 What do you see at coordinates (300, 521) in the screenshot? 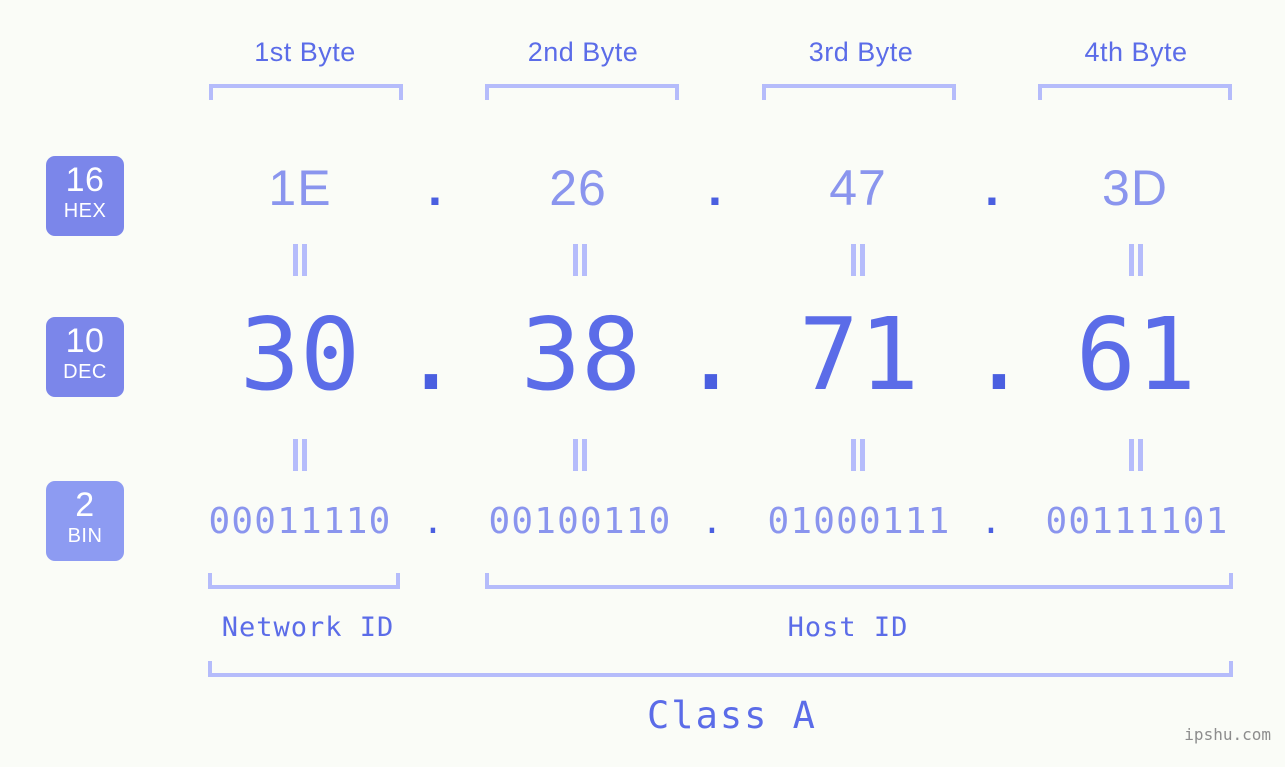
I see `bin-octet-1: 00011110` at bounding box center [300, 521].